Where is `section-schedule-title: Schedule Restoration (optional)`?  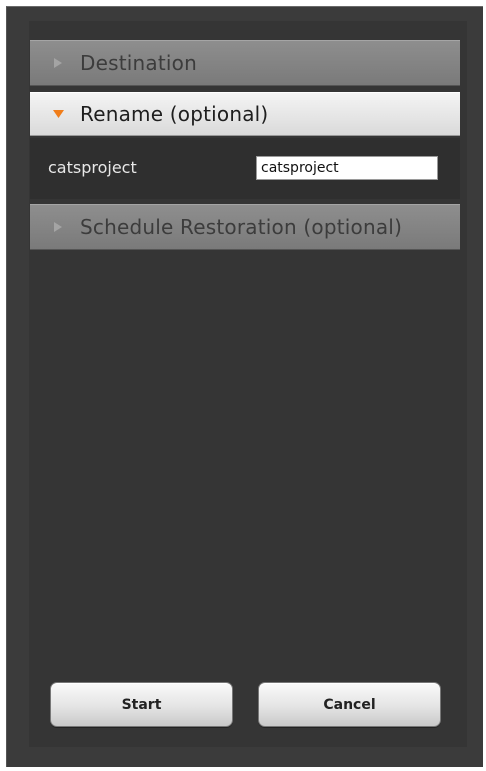 section-schedule-title: Schedule Restoration (optional) is located at coordinates (241, 227).